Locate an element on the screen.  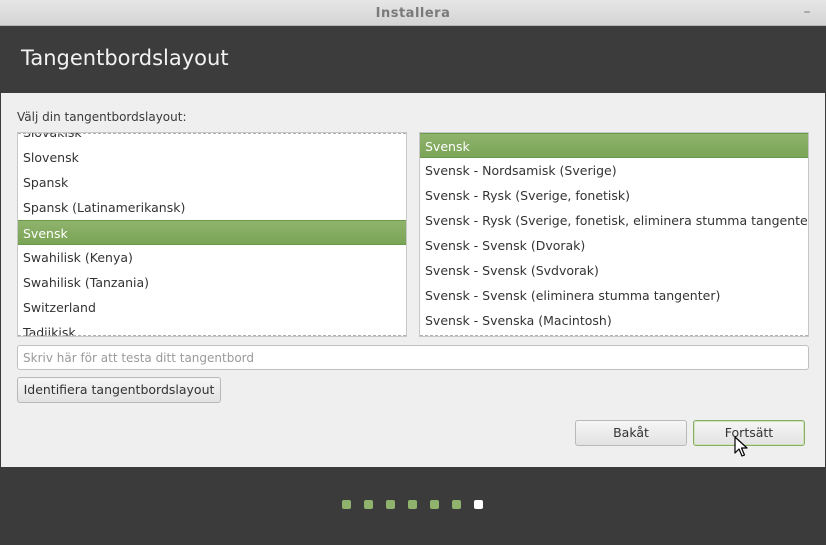
back-button: Bakåt is located at coordinates (631, 433).